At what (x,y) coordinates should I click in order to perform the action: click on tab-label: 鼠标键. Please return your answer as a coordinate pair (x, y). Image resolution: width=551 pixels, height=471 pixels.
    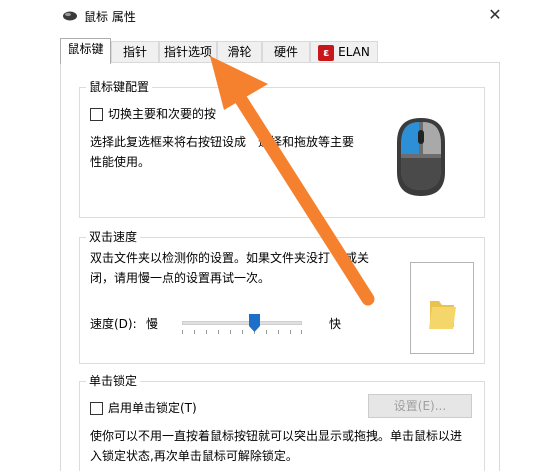
    Looking at the image, I should click on (85, 49).